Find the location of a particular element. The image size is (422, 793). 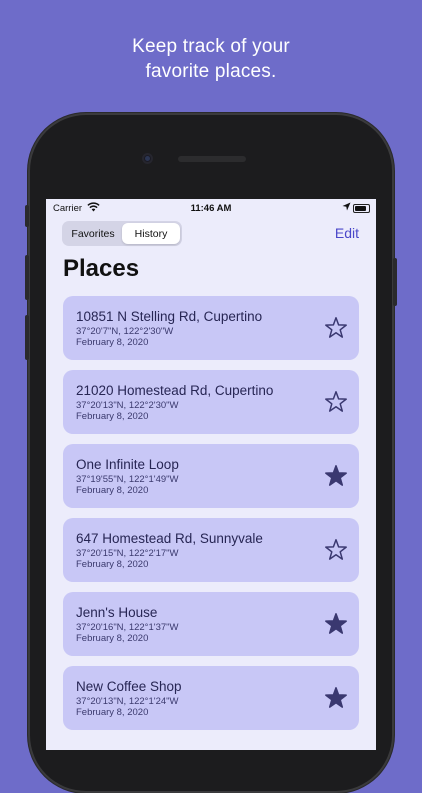

segment-history: History is located at coordinates (151, 233).